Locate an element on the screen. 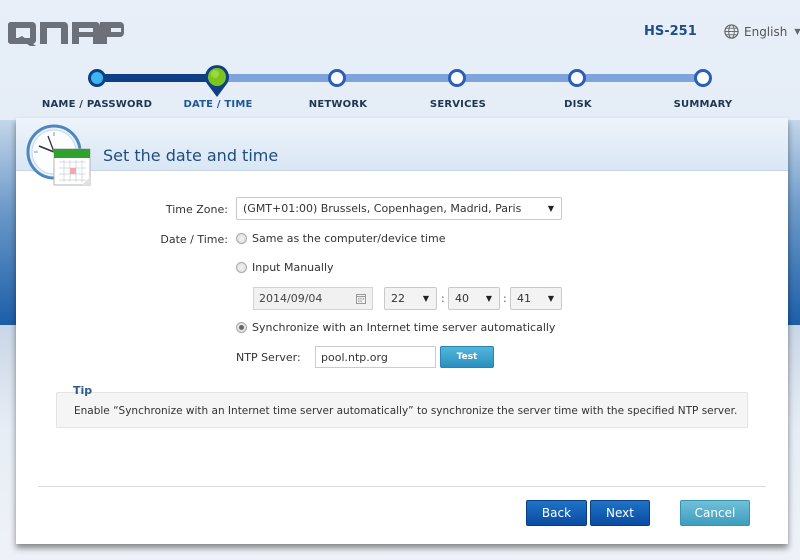  step-current-marker is located at coordinates (217, 81).